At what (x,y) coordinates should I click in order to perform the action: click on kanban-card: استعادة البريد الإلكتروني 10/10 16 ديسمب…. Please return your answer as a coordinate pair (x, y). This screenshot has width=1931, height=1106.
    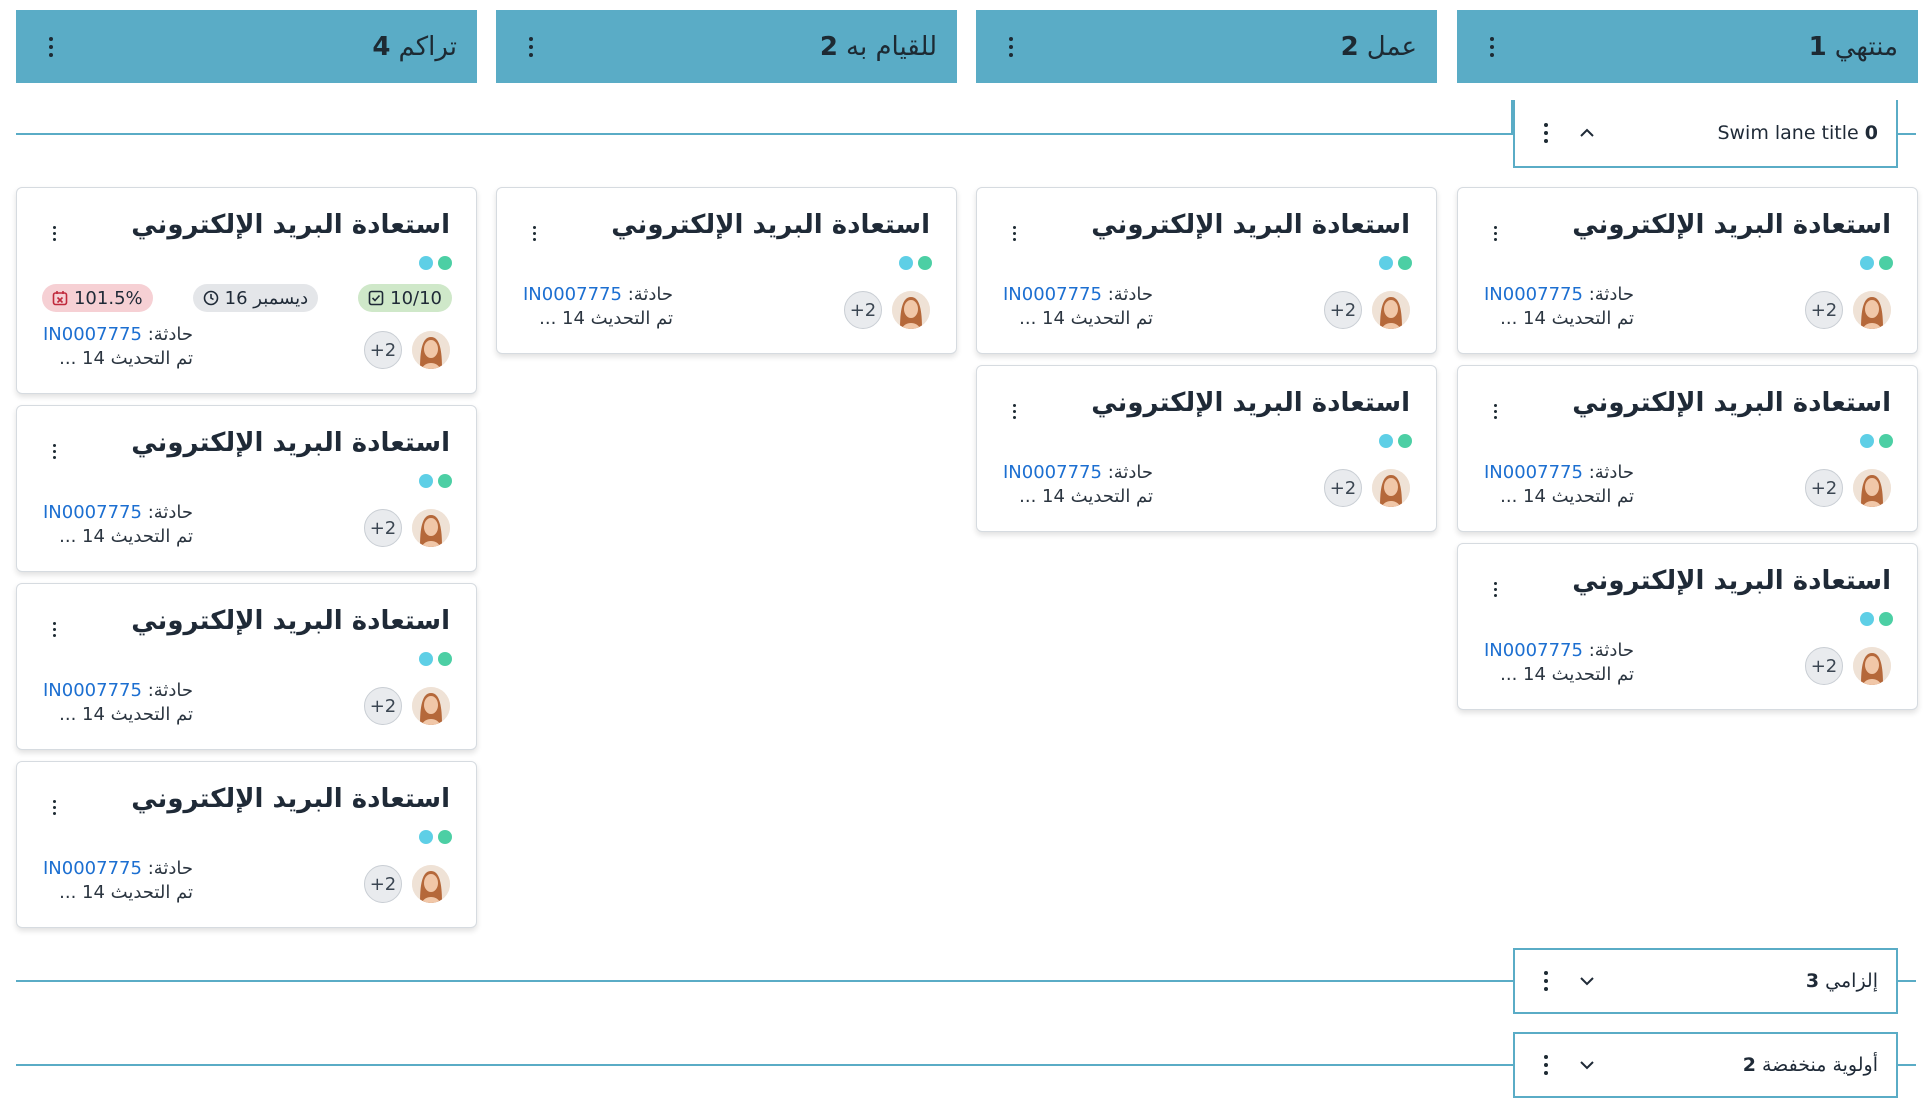
    Looking at the image, I should click on (246, 290).